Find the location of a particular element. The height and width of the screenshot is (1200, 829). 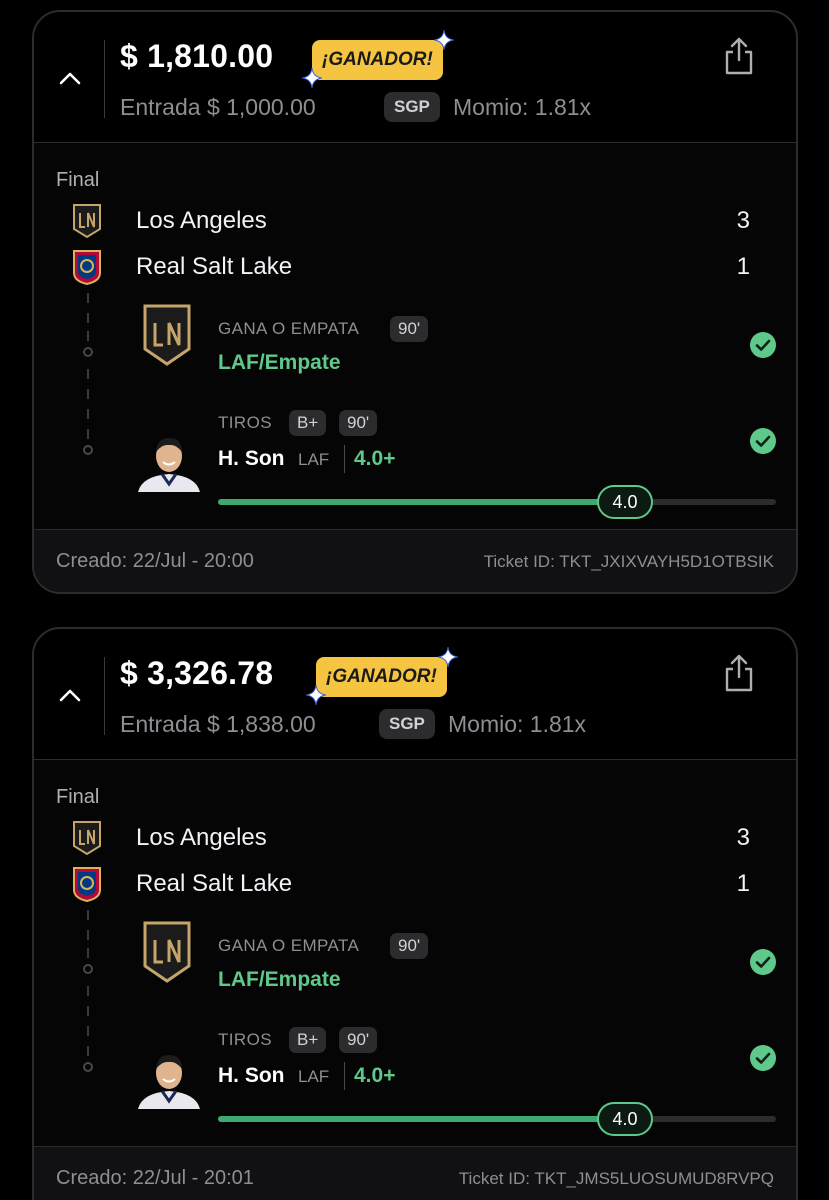

payout-amount: $ 3,326.78 is located at coordinates (197, 673).